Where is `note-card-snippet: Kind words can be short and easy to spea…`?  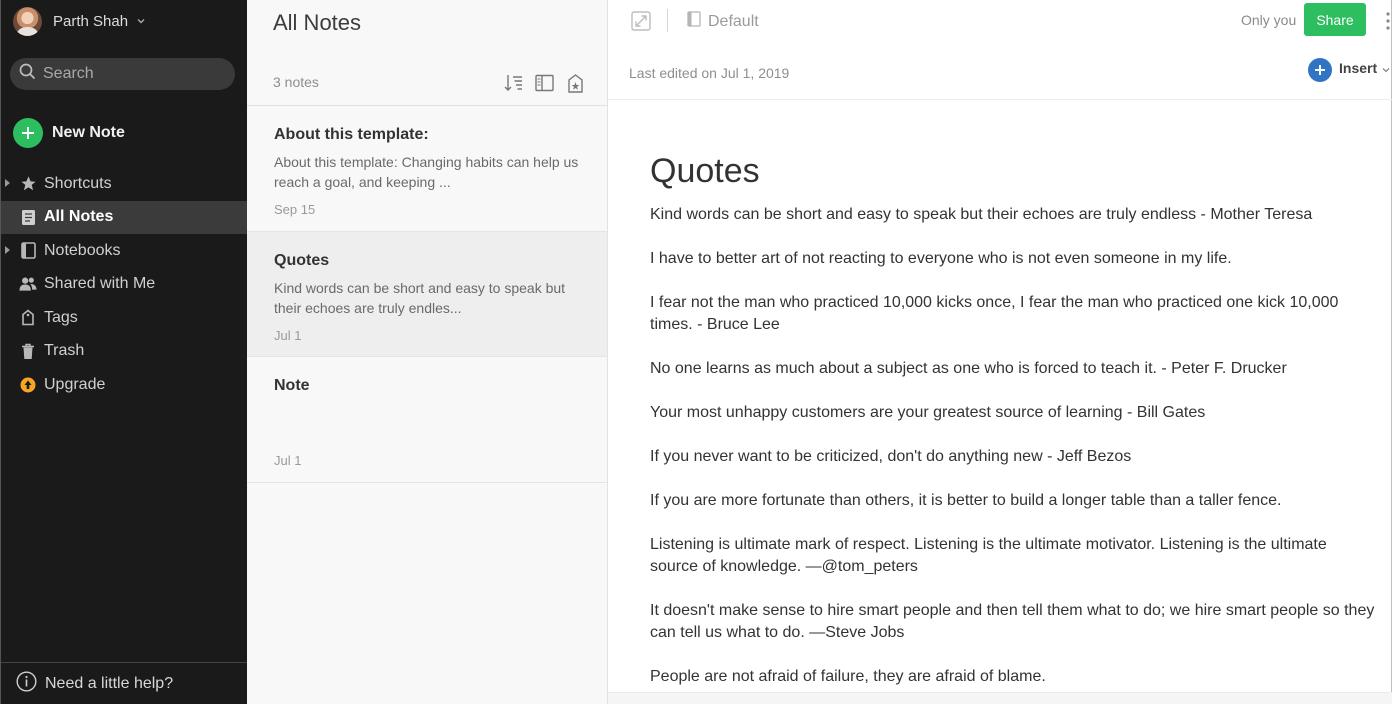 note-card-snippet: Kind words can be short and easy to spea… is located at coordinates (420, 297).